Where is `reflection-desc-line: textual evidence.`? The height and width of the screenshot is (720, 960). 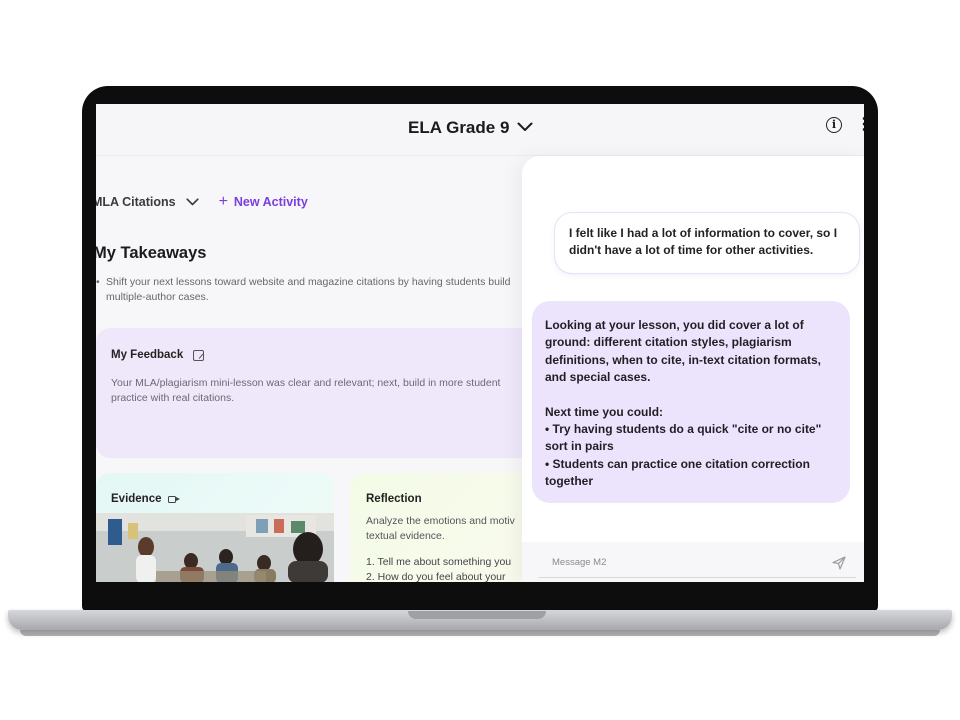 reflection-desc-line: textual evidence. is located at coordinates (405, 536).